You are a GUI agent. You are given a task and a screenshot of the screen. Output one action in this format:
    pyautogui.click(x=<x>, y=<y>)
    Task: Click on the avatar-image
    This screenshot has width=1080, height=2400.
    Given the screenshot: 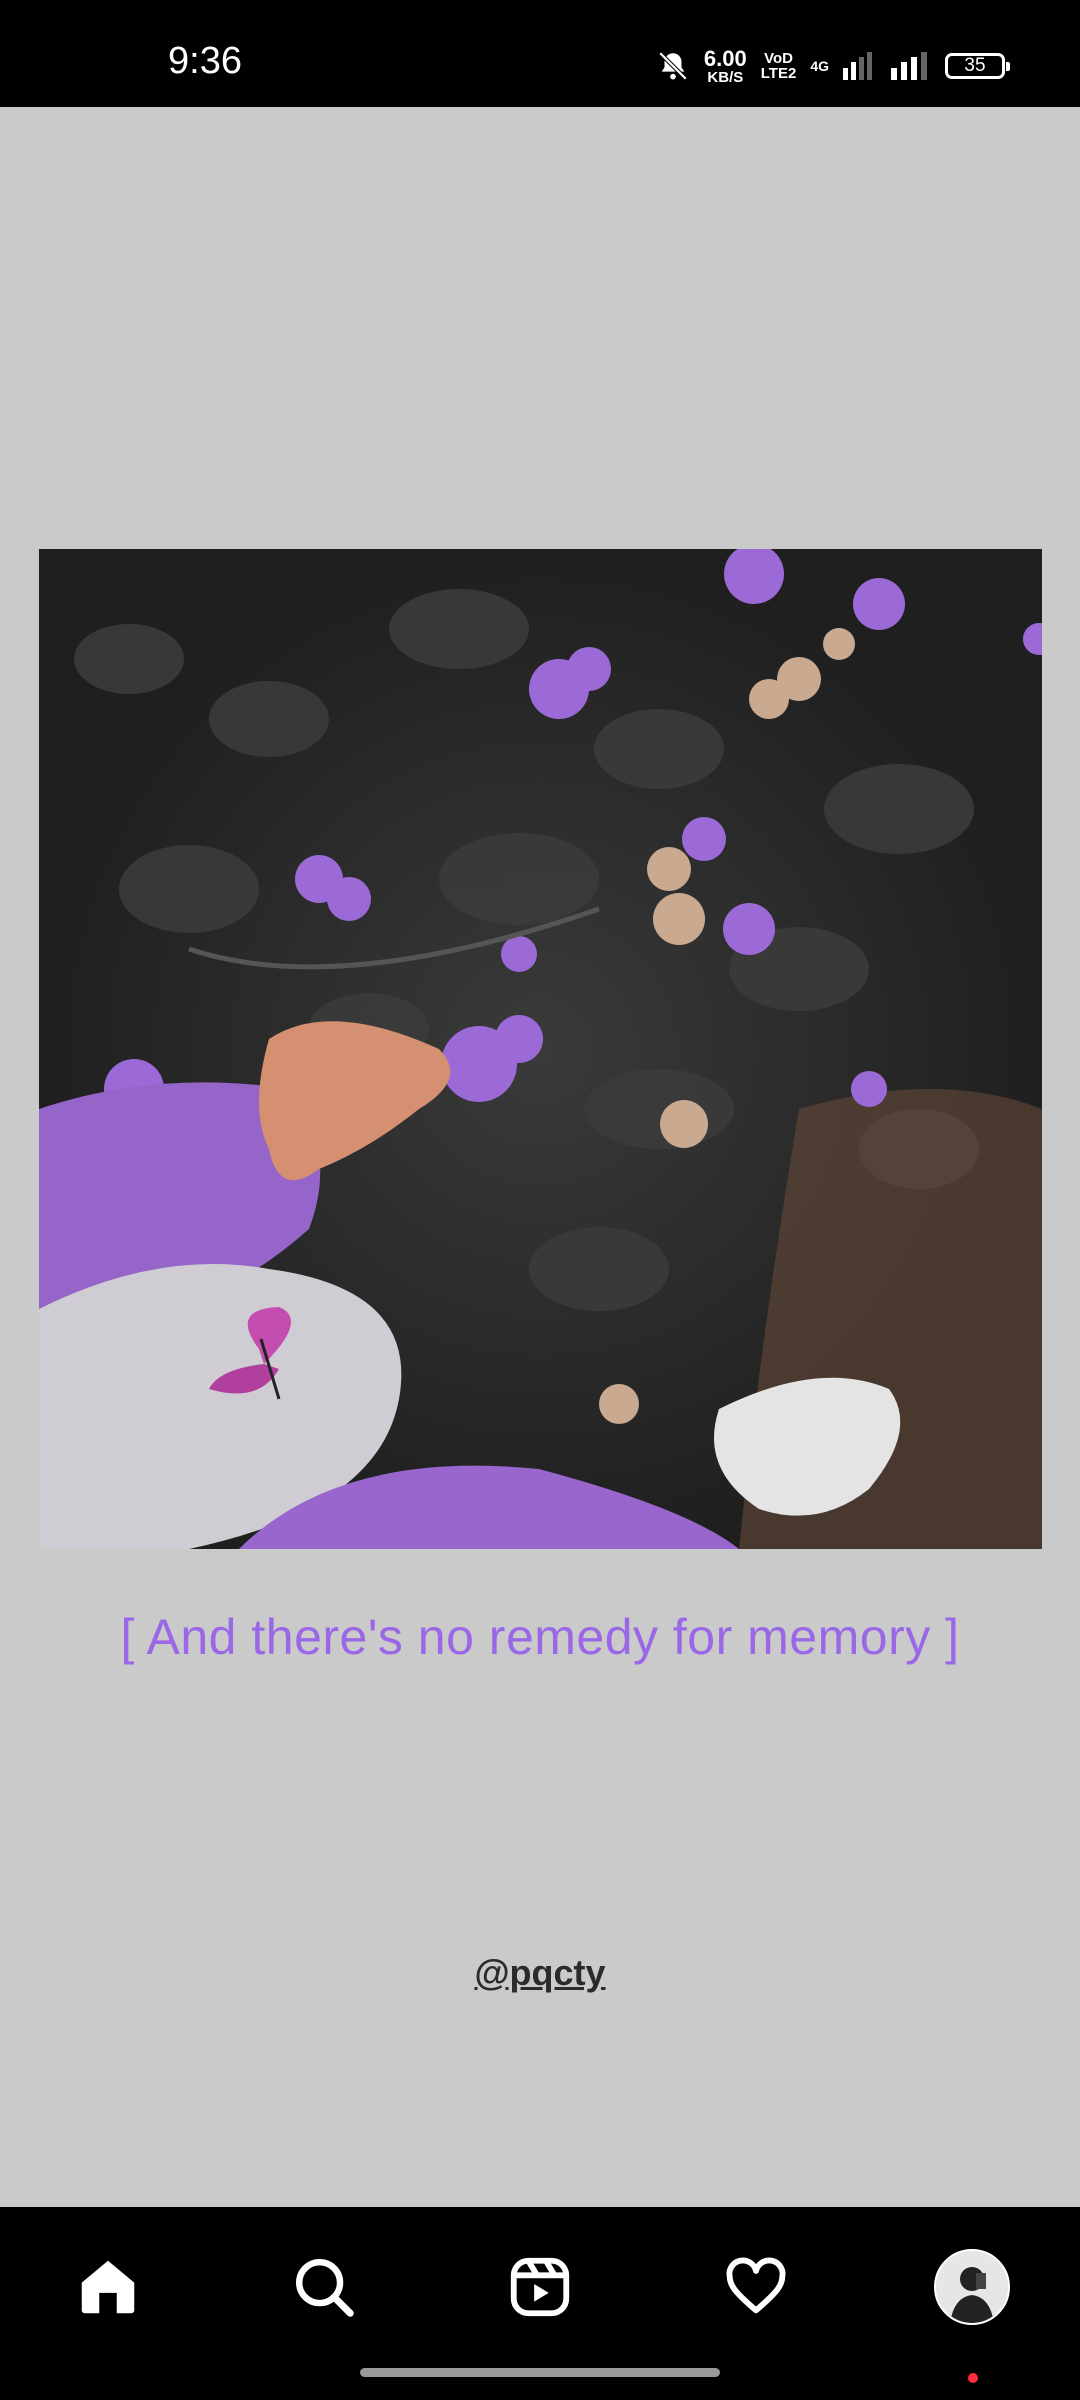 What is the action you would take?
    pyautogui.click(x=972, y=2287)
    